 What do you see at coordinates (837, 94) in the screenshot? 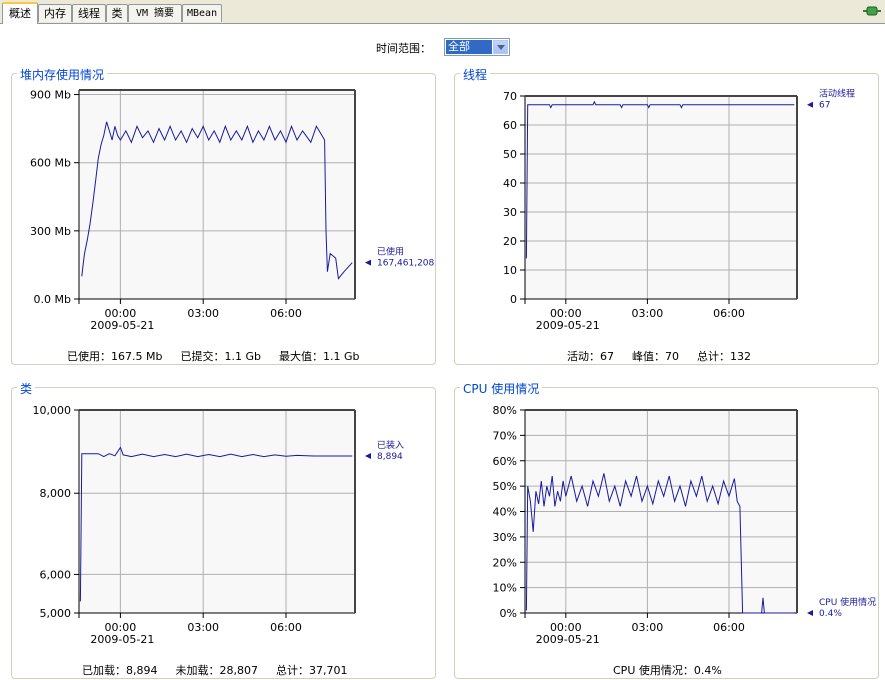
I see `threads-legend-name: 活动线程` at bounding box center [837, 94].